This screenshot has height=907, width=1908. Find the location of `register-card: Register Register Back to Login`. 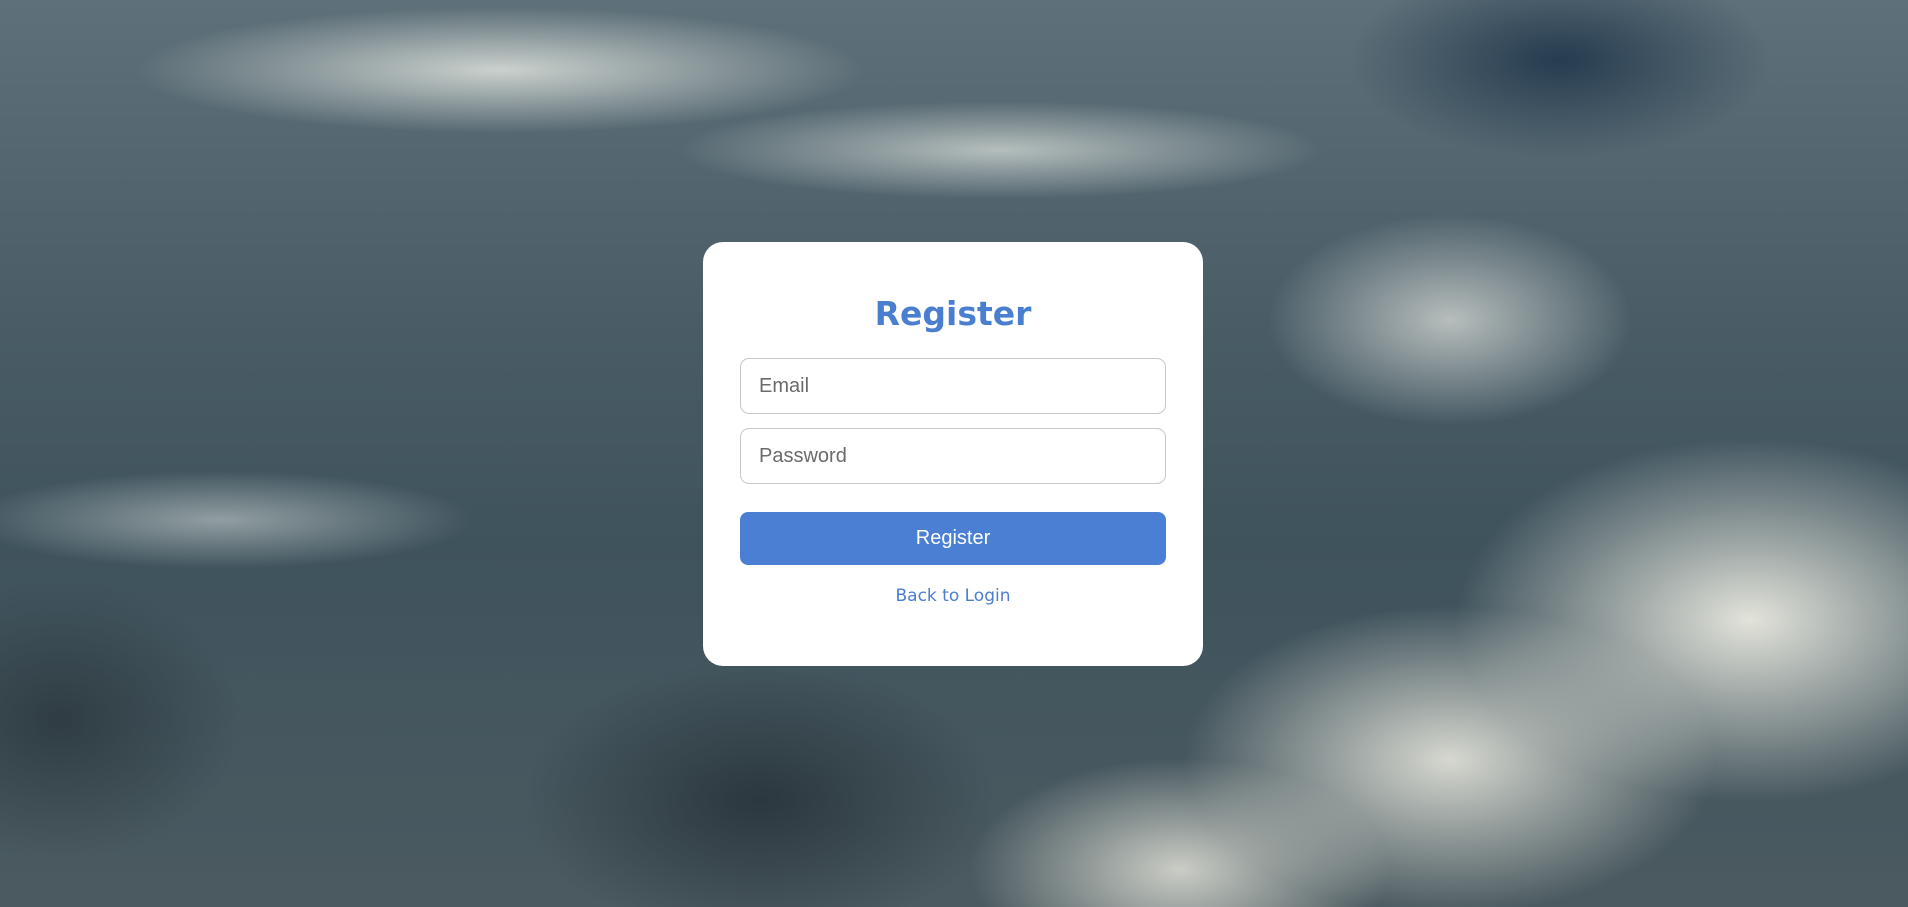

register-card: Register Register Back to Login is located at coordinates (953, 454).